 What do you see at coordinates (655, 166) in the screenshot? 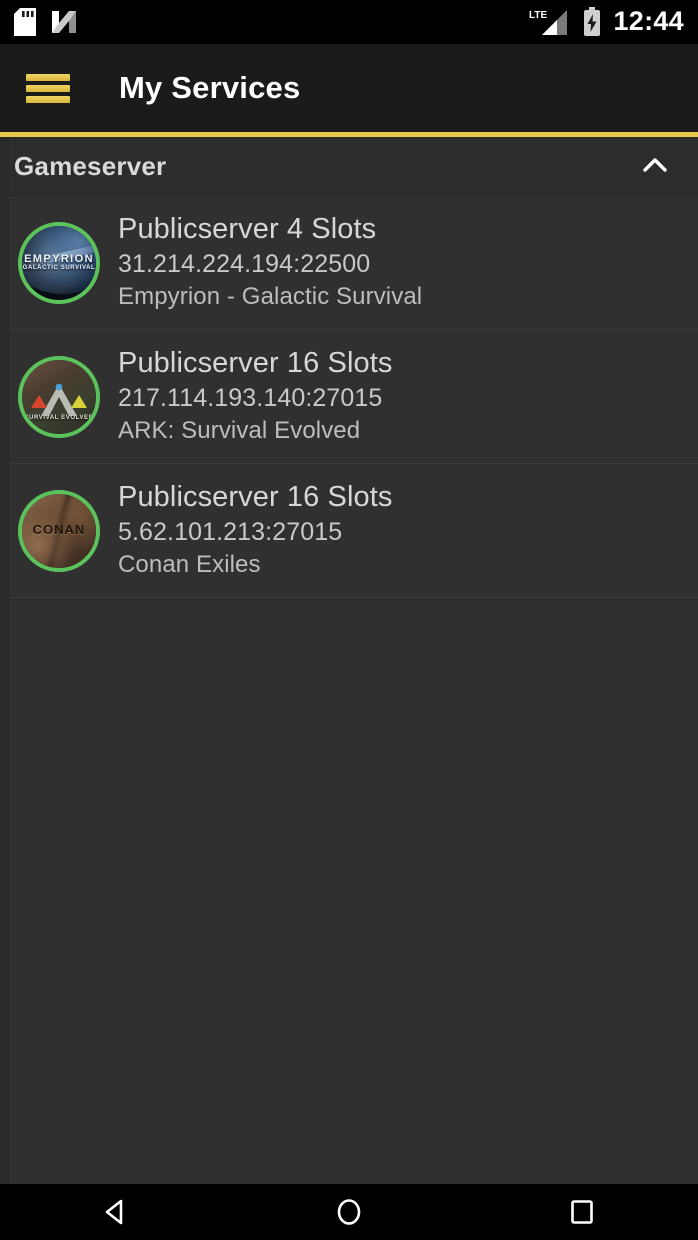
I see `chevron-up-icon` at bounding box center [655, 166].